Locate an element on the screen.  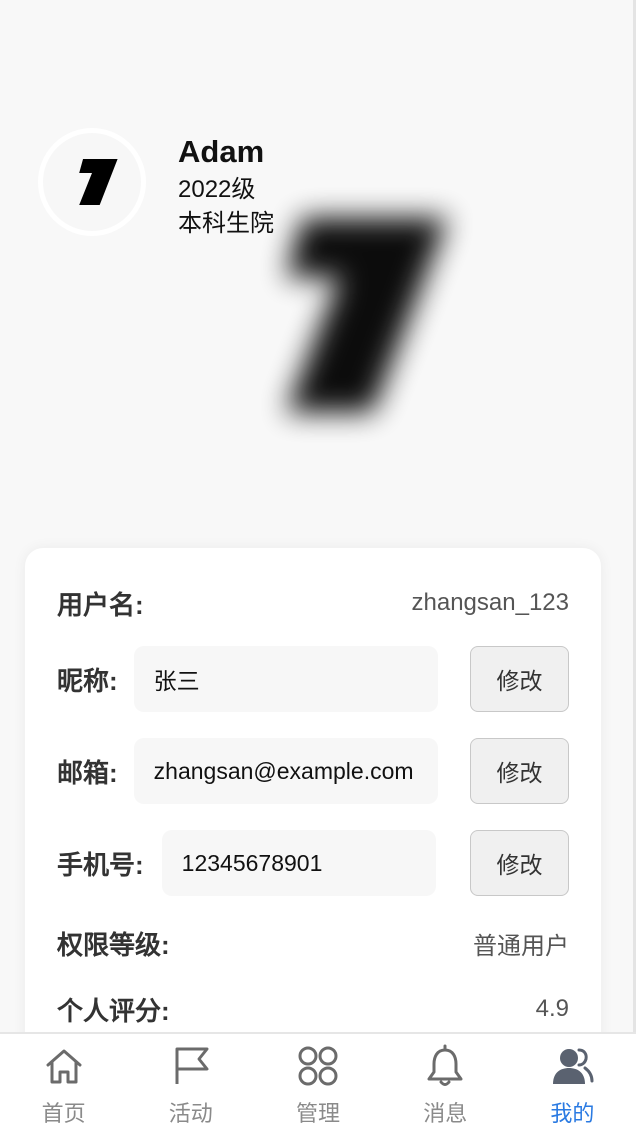
email-row: 邮箱: zhangsan@example.com 修改 is located at coordinates (313, 771).